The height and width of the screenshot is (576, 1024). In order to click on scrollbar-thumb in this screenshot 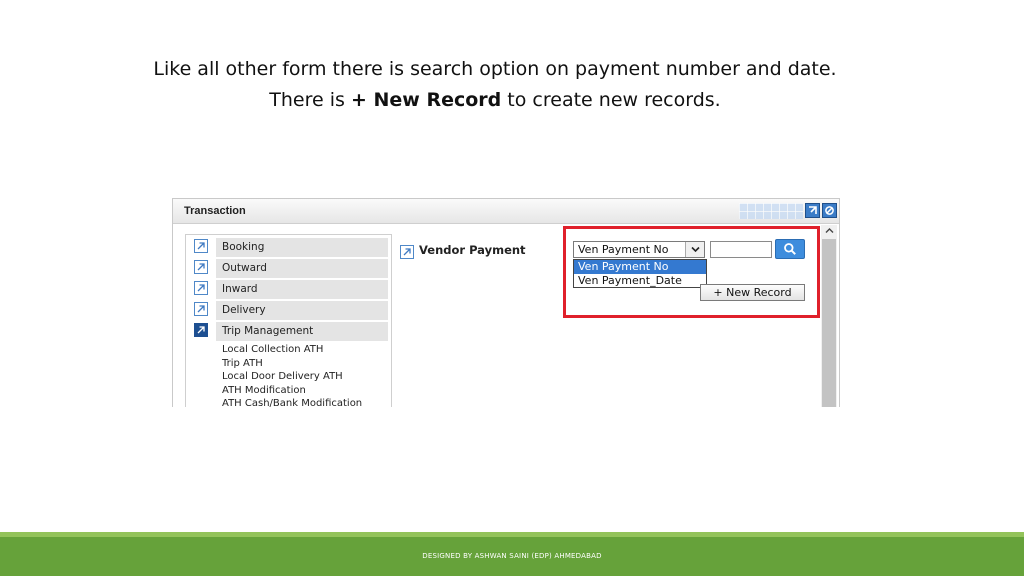, I will do `click(829, 323)`.